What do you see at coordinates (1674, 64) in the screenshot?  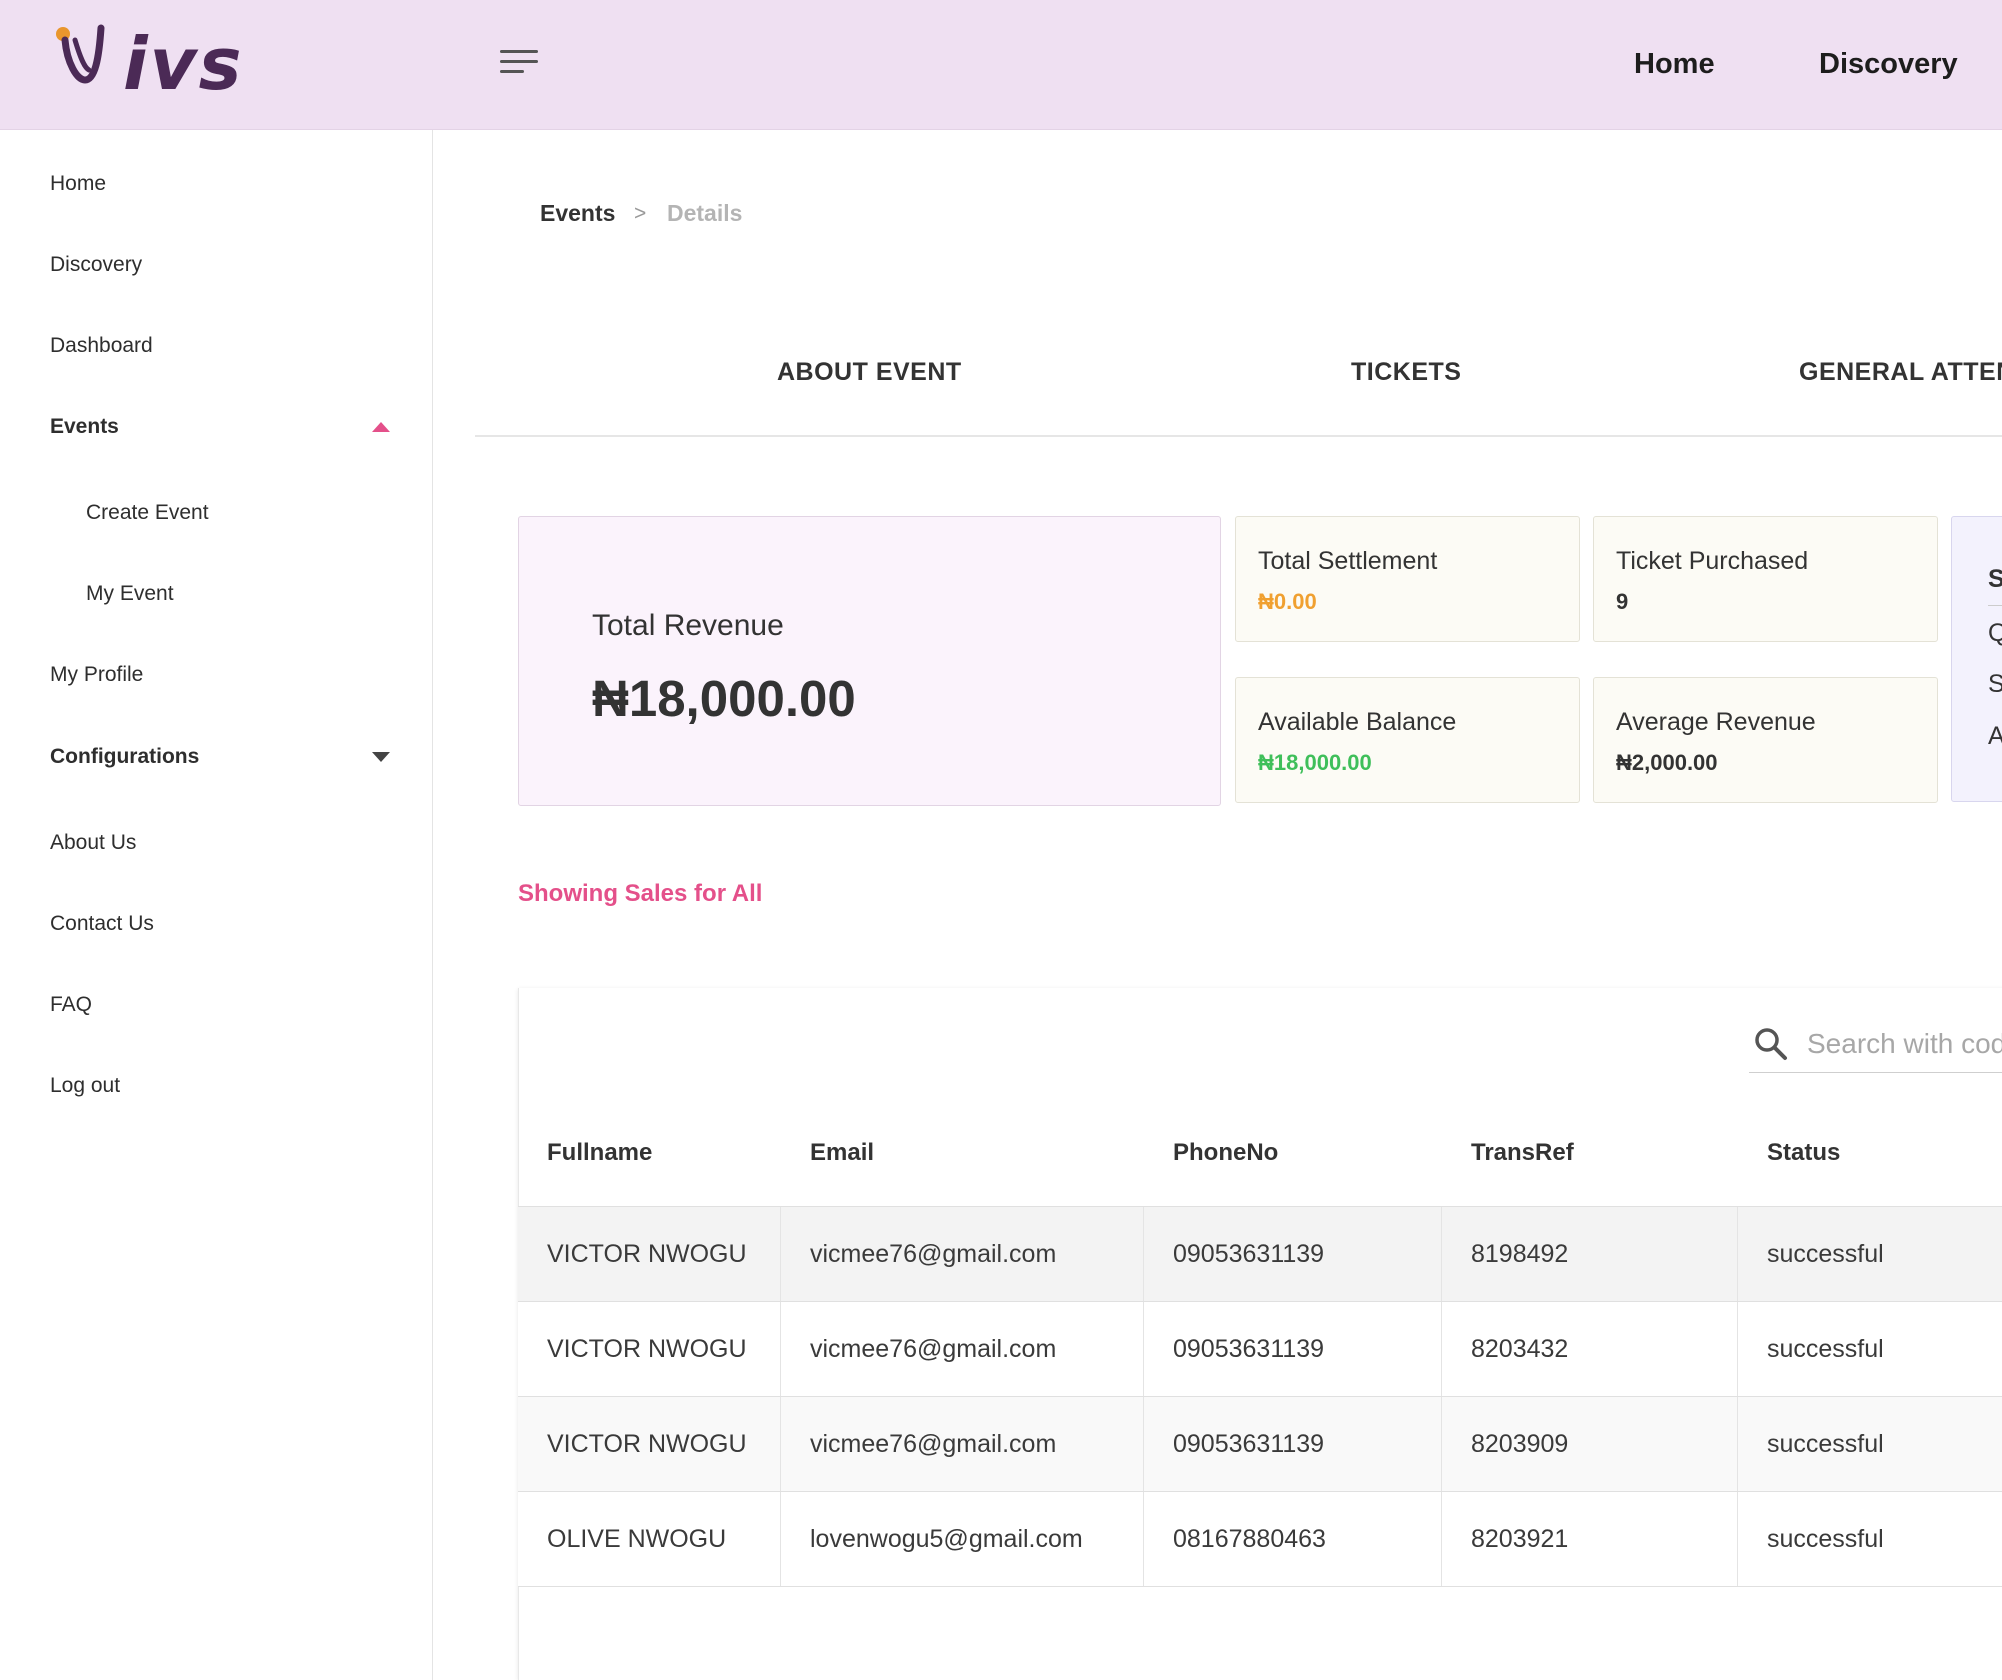 I see `topnav-home: Home` at bounding box center [1674, 64].